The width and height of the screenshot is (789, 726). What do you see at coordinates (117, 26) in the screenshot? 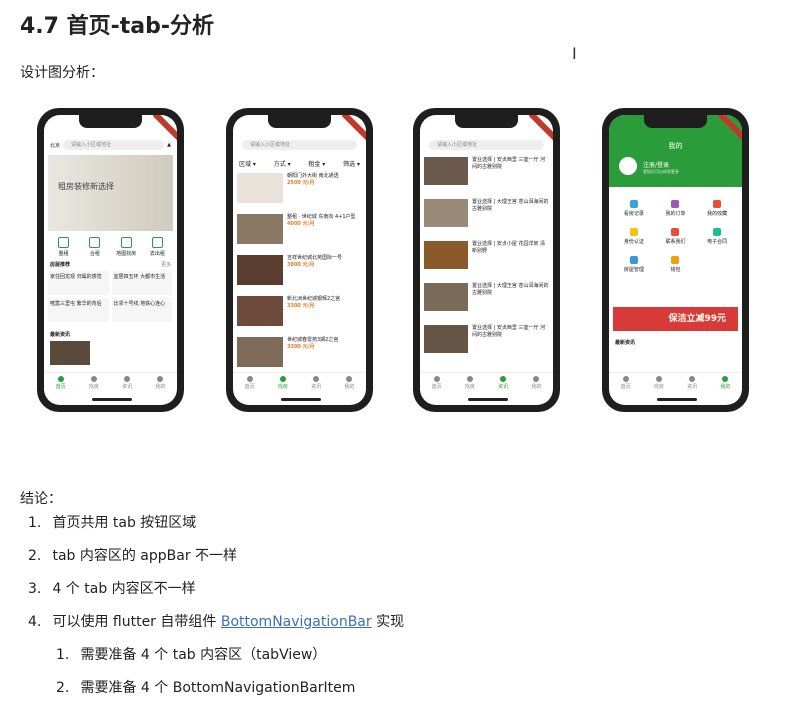
I see `page-title: 4.7 首页-tab-分析` at bounding box center [117, 26].